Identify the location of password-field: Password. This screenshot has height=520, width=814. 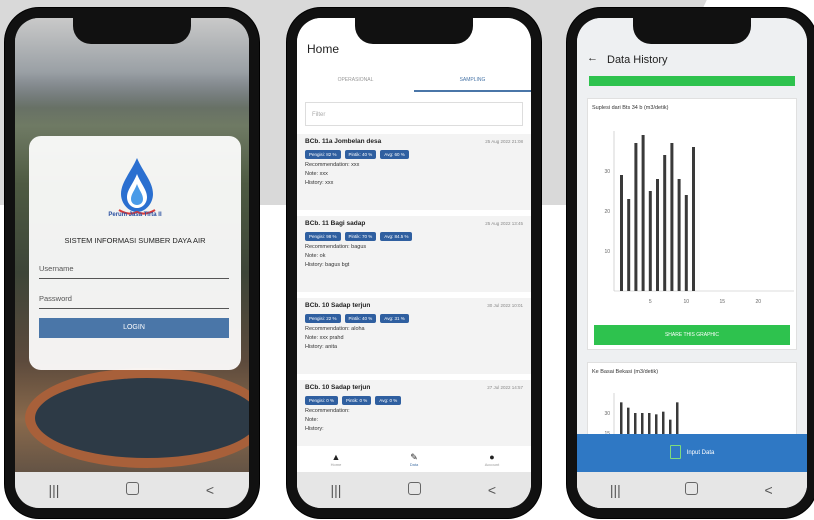
(134, 300).